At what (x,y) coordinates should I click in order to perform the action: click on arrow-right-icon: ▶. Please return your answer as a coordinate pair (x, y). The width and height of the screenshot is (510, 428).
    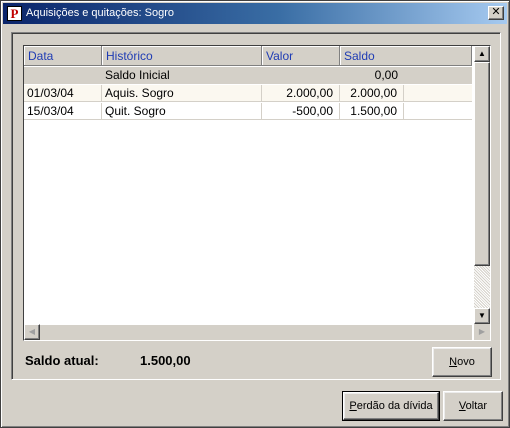
    Looking at the image, I should click on (482, 331).